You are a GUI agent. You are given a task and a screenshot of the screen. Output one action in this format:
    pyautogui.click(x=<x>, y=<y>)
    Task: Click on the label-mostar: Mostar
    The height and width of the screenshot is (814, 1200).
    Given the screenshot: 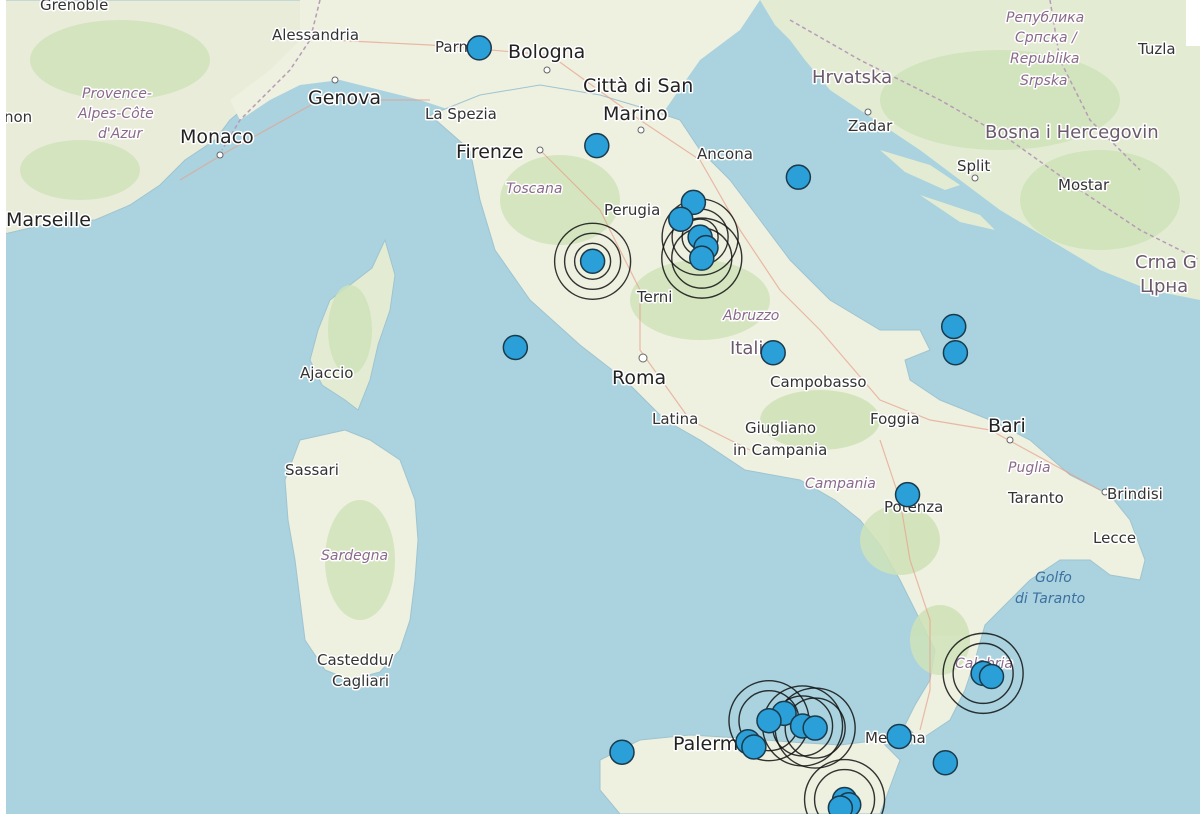 What is the action you would take?
    pyautogui.click(x=1084, y=185)
    